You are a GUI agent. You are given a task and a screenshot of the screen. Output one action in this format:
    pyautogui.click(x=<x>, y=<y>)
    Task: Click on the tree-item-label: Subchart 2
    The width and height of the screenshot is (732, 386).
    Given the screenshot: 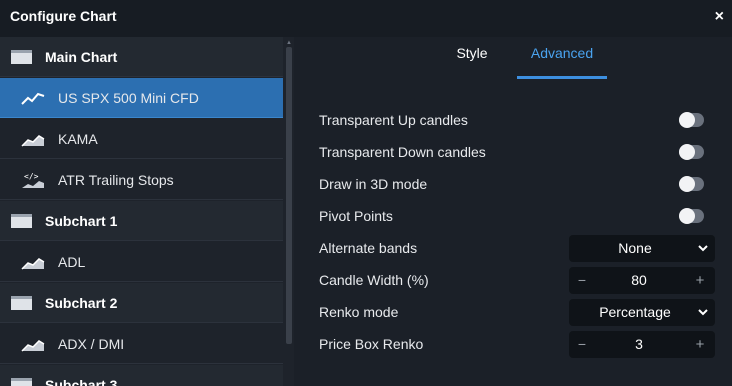 What is the action you would take?
    pyautogui.click(x=81, y=302)
    